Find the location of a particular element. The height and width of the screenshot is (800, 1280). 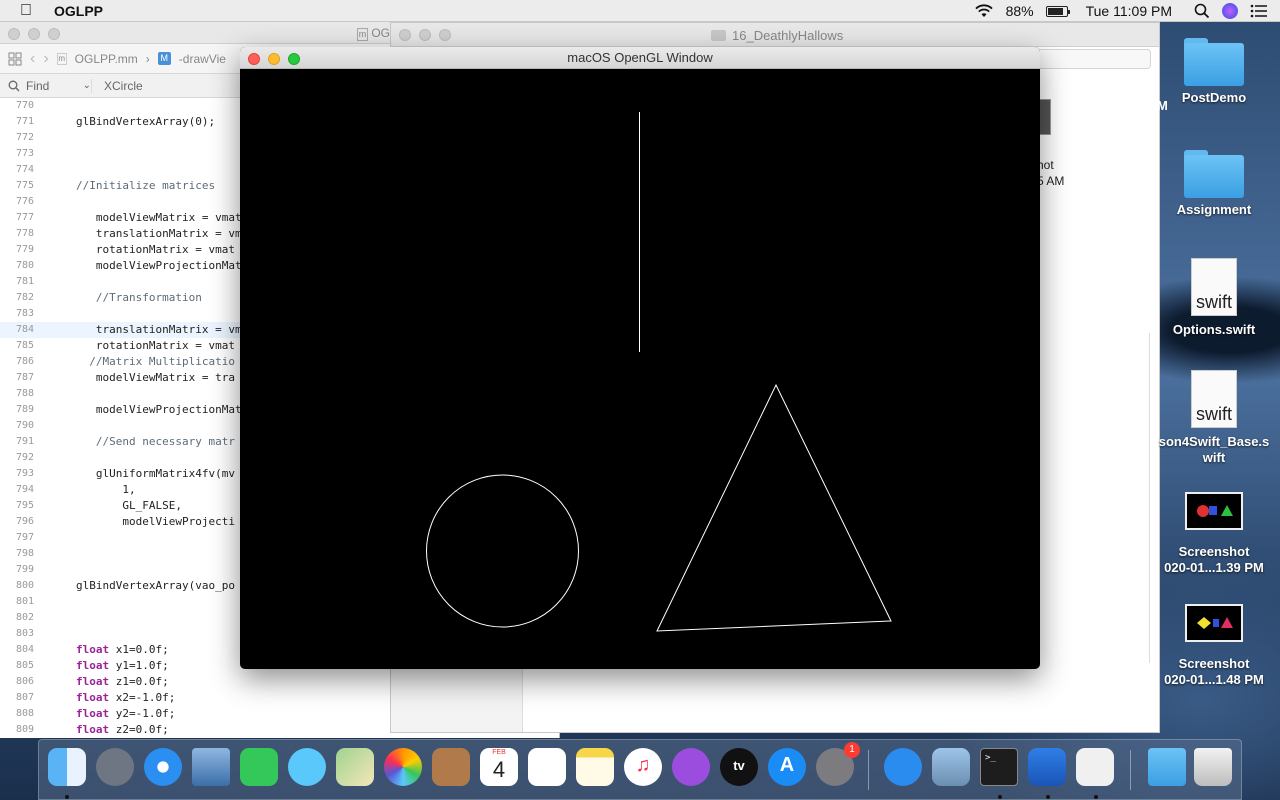

calendar-icon: FEB 4 is located at coordinates (499, 767).